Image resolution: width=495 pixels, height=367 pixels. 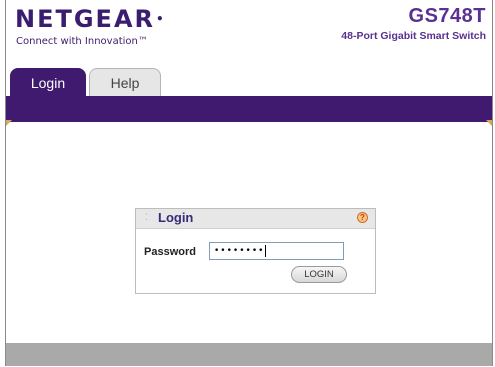 I want to click on password-value: ••••••••, so click(x=239, y=251).